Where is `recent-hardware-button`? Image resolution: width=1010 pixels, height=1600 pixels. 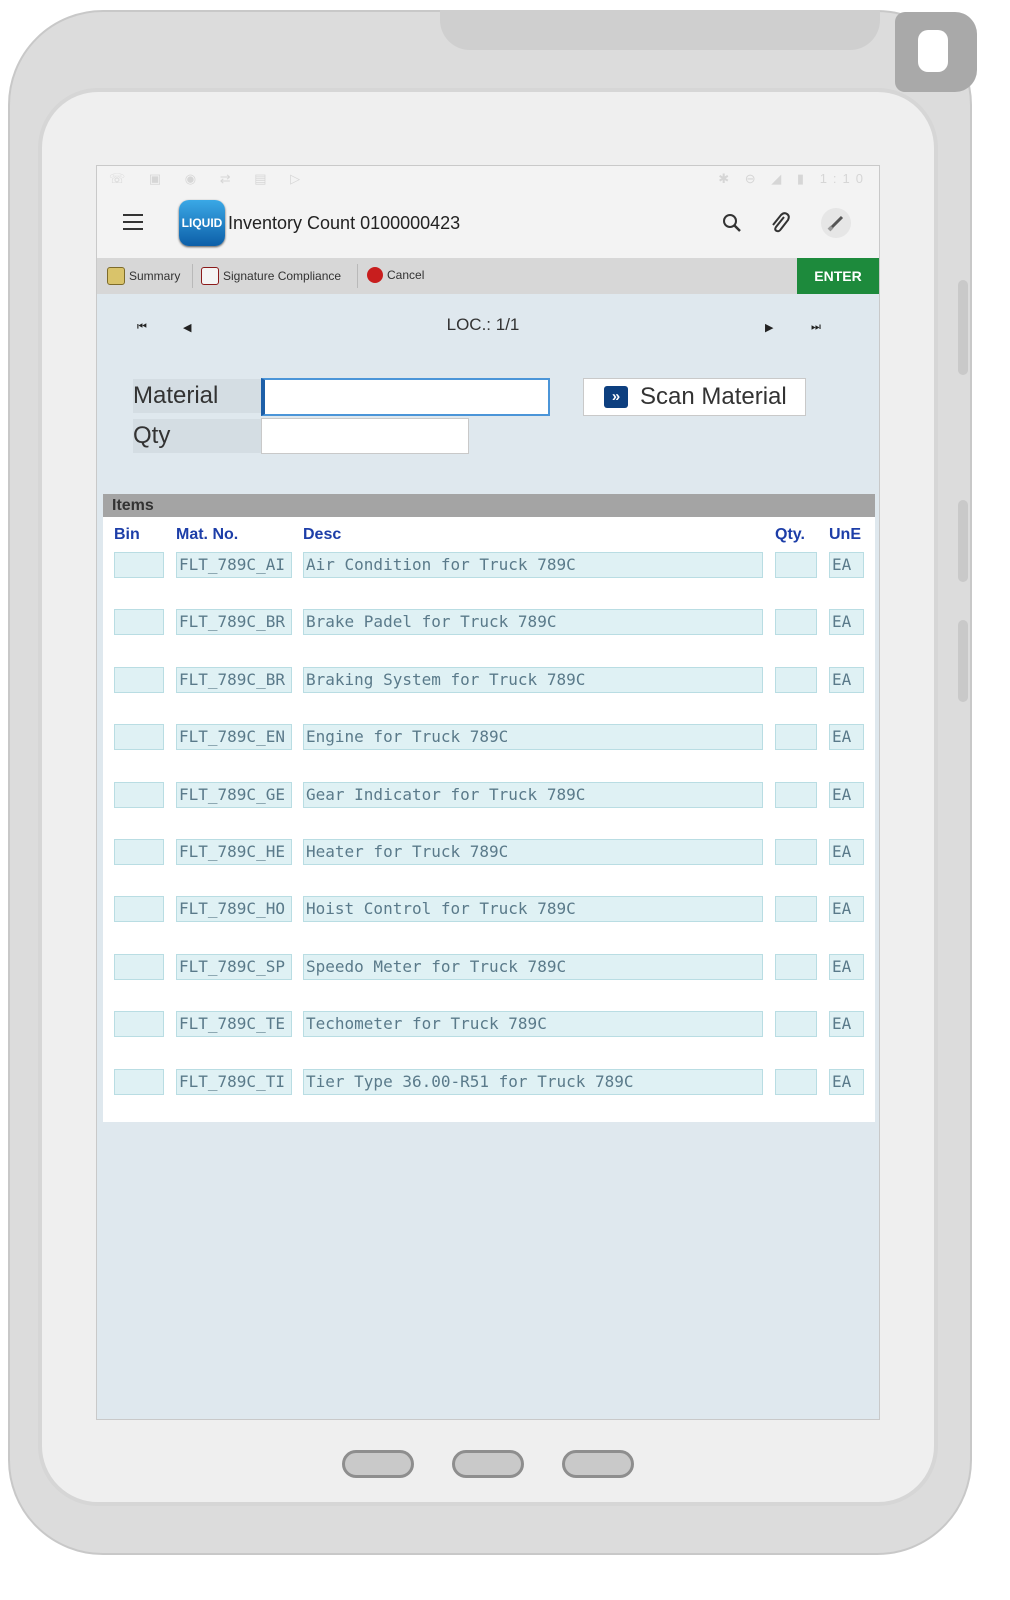 recent-hardware-button is located at coordinates (598, 1464).